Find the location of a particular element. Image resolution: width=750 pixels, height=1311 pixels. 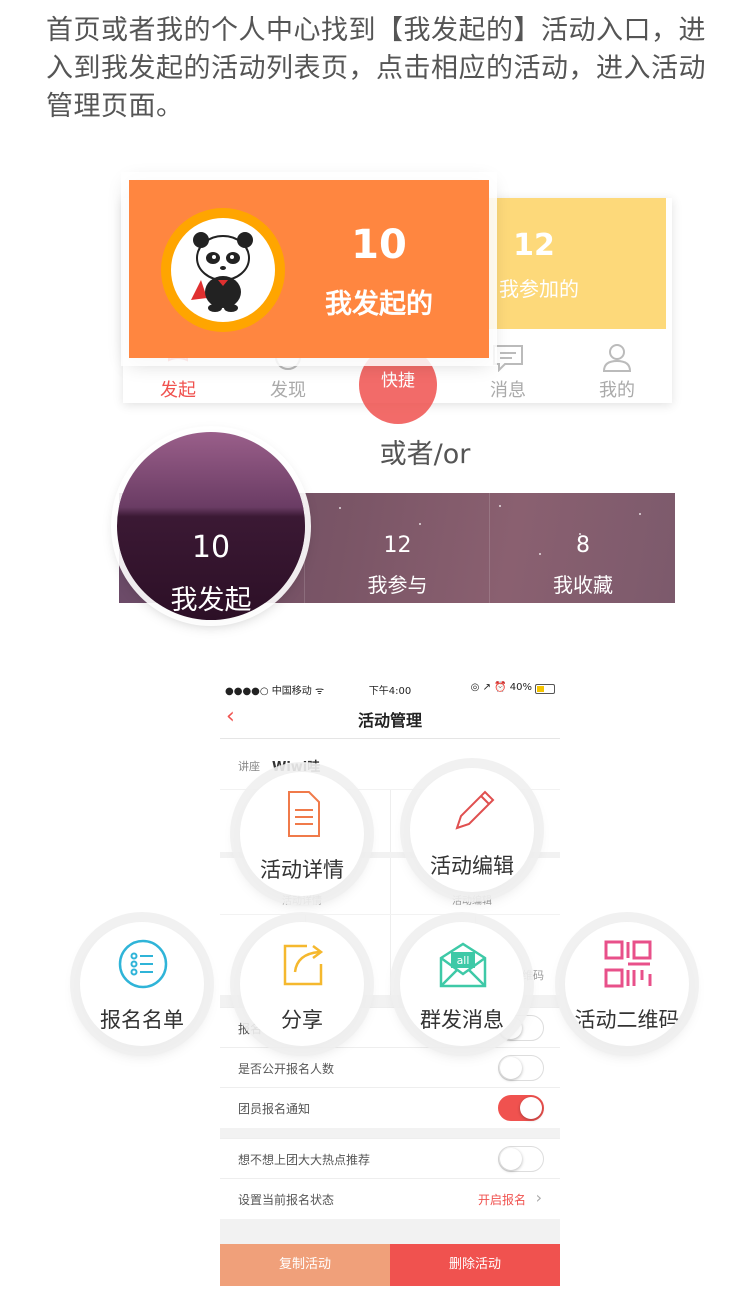

page-title: 活动管理 is located at coordinates (389, 720).